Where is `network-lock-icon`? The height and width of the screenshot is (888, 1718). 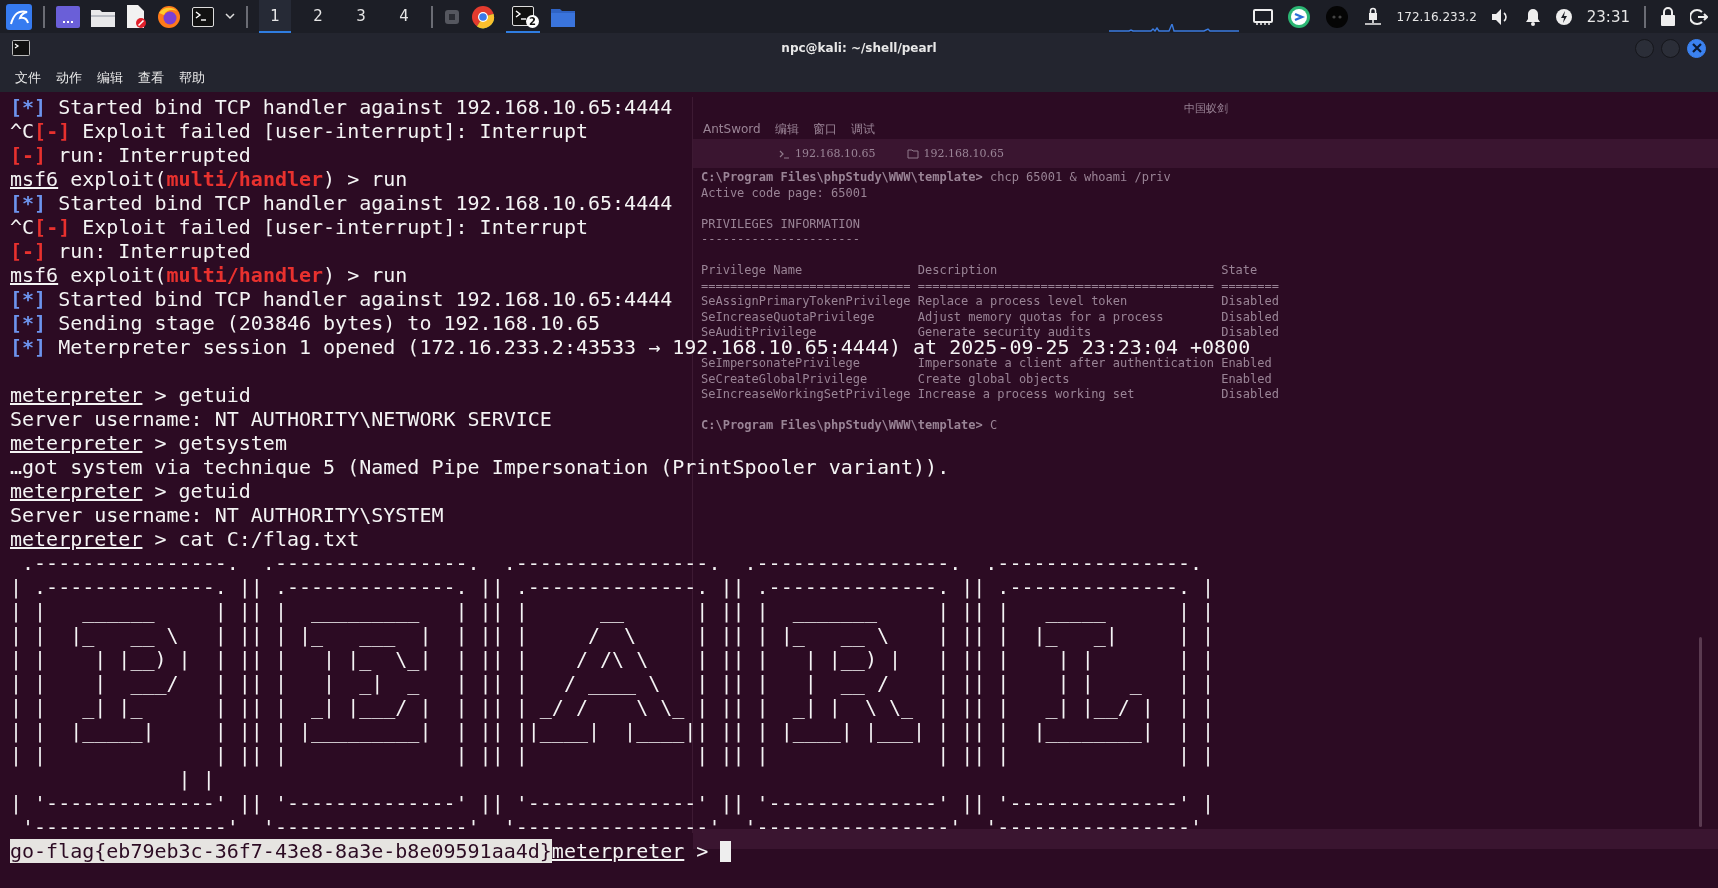 network-lock-icon is located at coordinates (1372, 16).